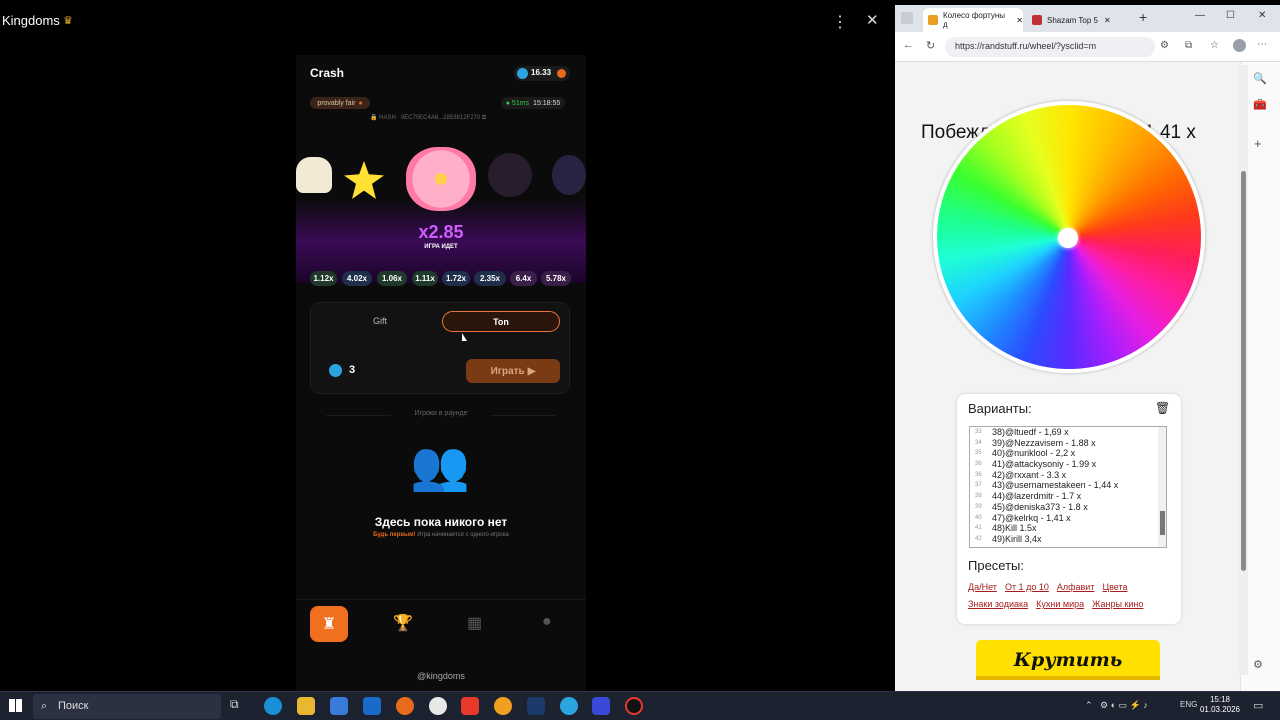  What do you see at coordinates (1060, 604) in the screenshot?
I see `preset-link: Кухни мира` at bounding box center [1060, 604].